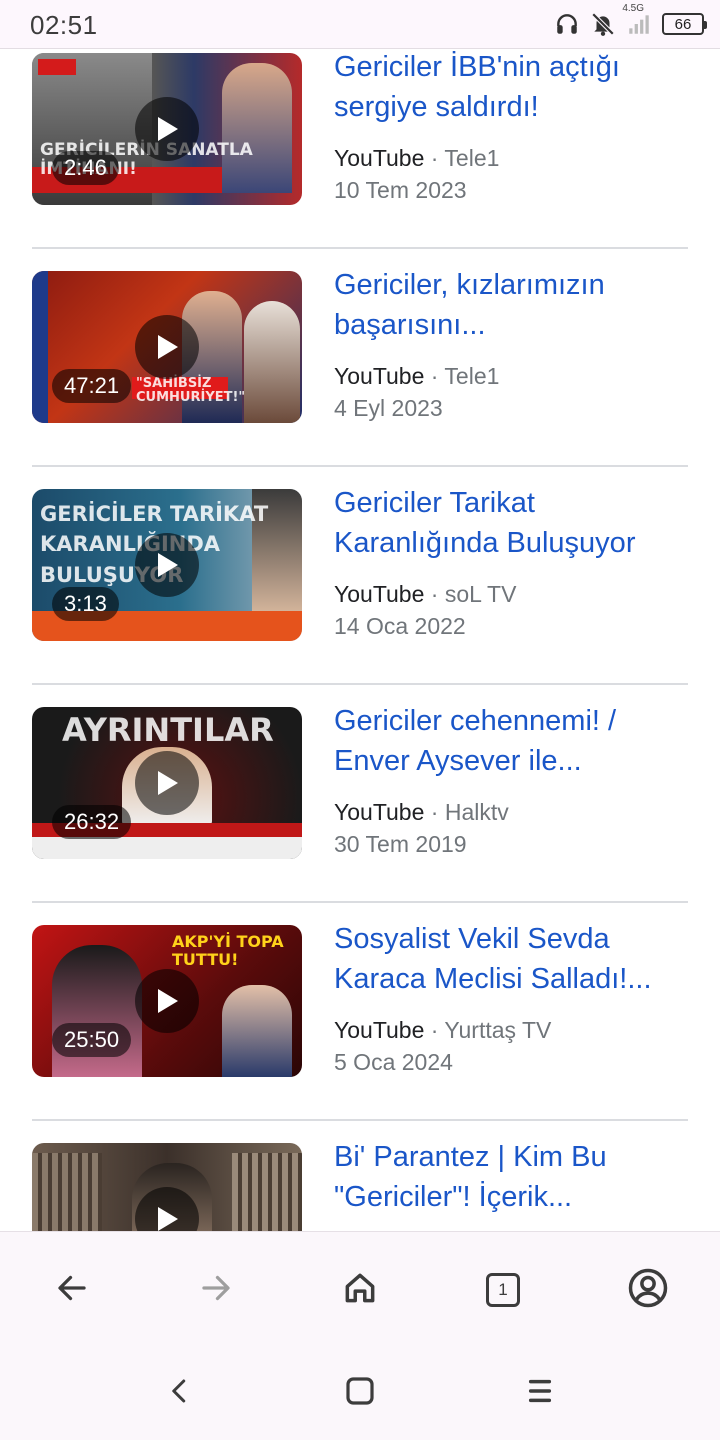  I want to click on video-channel: Yurttaş TV, so click(498, 1030).